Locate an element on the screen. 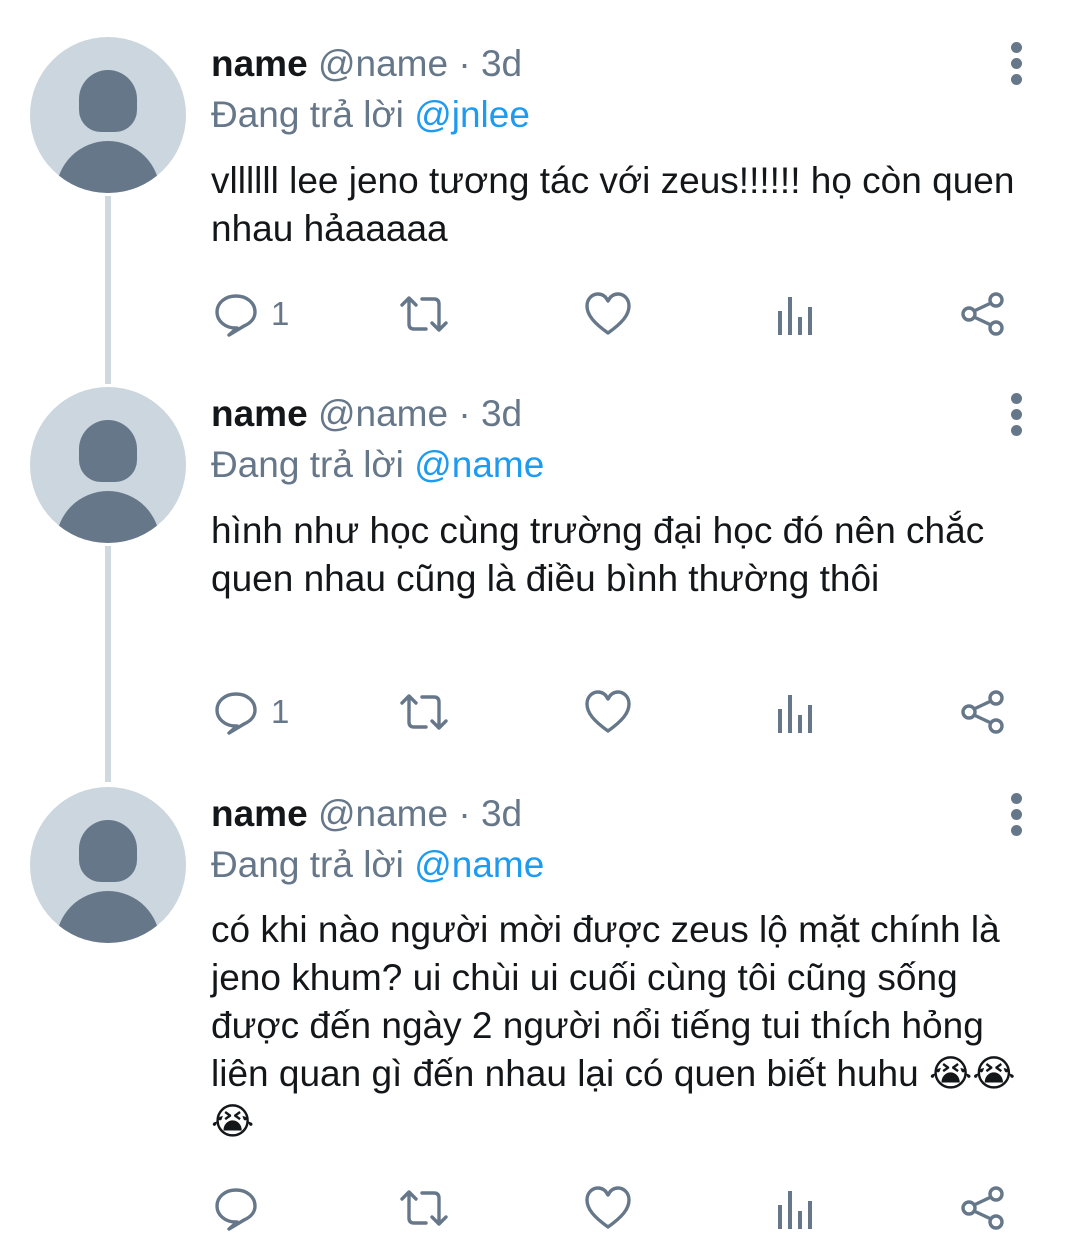 The height and width of the screenshot is (1249, 1080). mention-link: @jnlee is located at coordinates (472, 114).